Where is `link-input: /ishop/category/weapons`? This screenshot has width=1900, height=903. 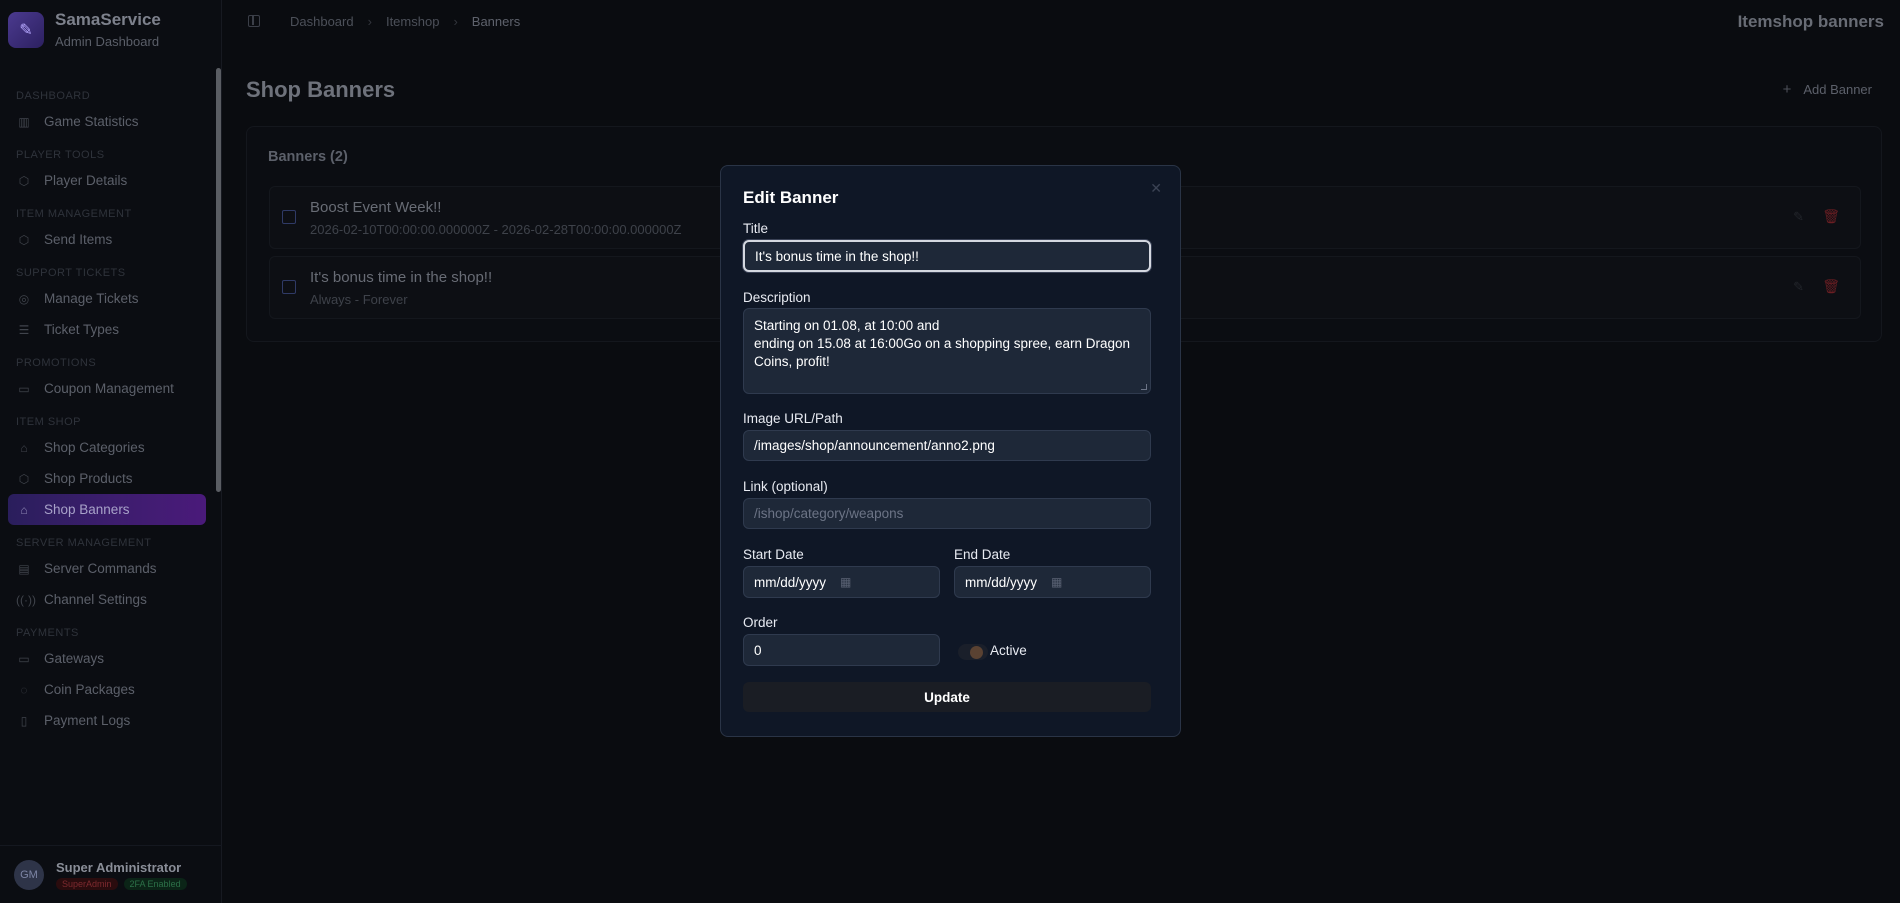 link-input: /ishop/category/weapons is located at coordinates (947, 513).